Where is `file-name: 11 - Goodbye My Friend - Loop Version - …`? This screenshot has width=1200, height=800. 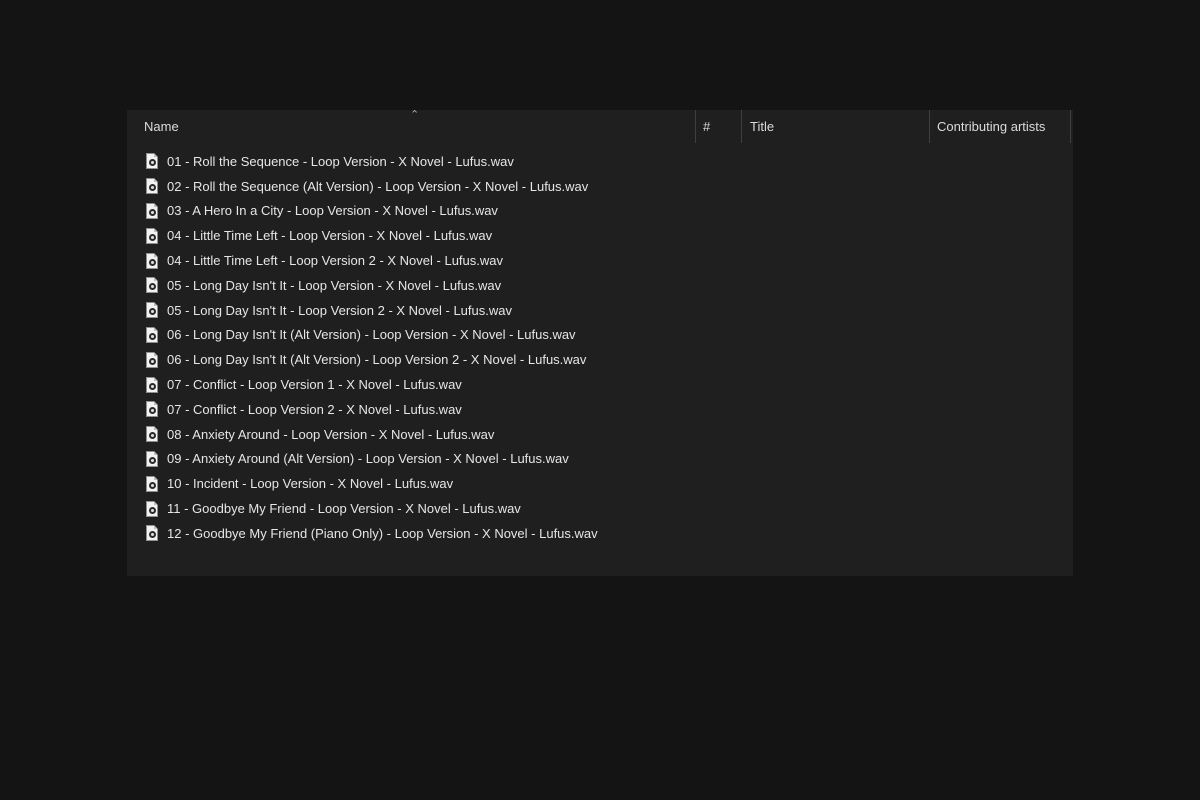
file-name: 11 - Goodbye My Friend - Loop Version - … is located at coordinates (344, 509).